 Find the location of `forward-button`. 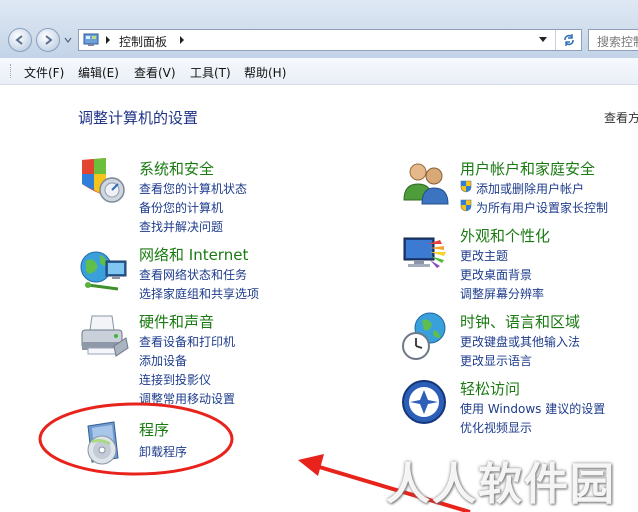

forward-button is located at coordinates (48, 40).